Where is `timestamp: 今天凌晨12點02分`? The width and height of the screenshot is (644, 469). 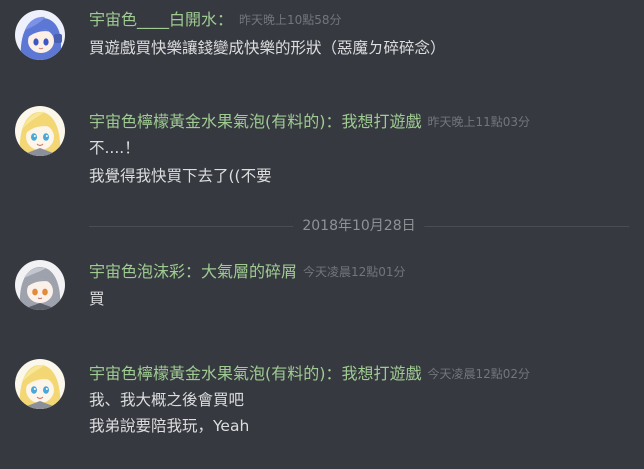 timestamp: 今天凌晨12點02分 is located at coordinates (479, 374).